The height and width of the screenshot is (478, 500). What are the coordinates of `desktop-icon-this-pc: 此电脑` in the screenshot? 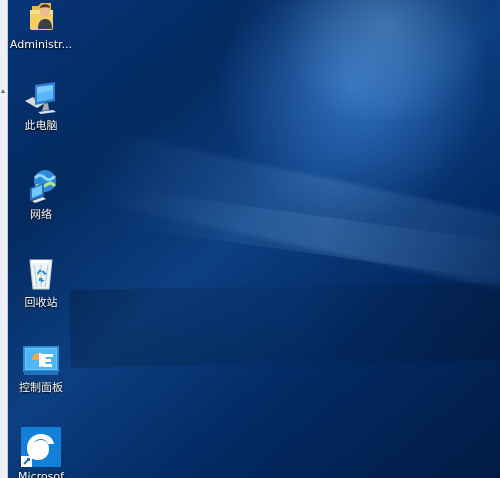 It's located at (41, 106).